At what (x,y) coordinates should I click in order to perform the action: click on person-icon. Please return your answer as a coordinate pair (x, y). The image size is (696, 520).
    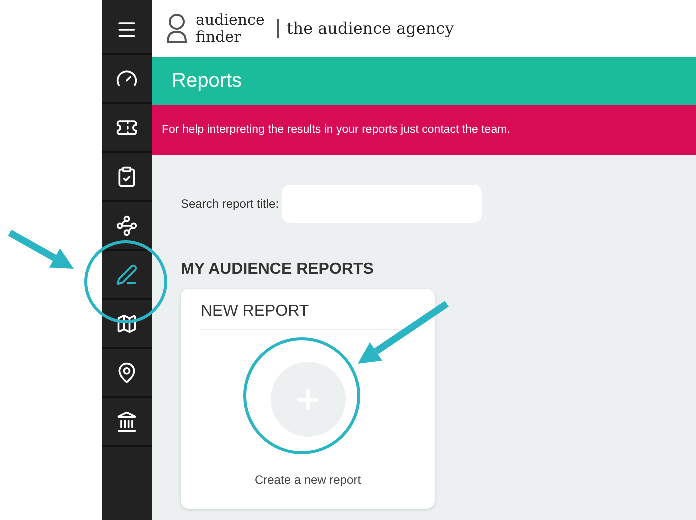
    Looking at the image, I should click on (177, 29).